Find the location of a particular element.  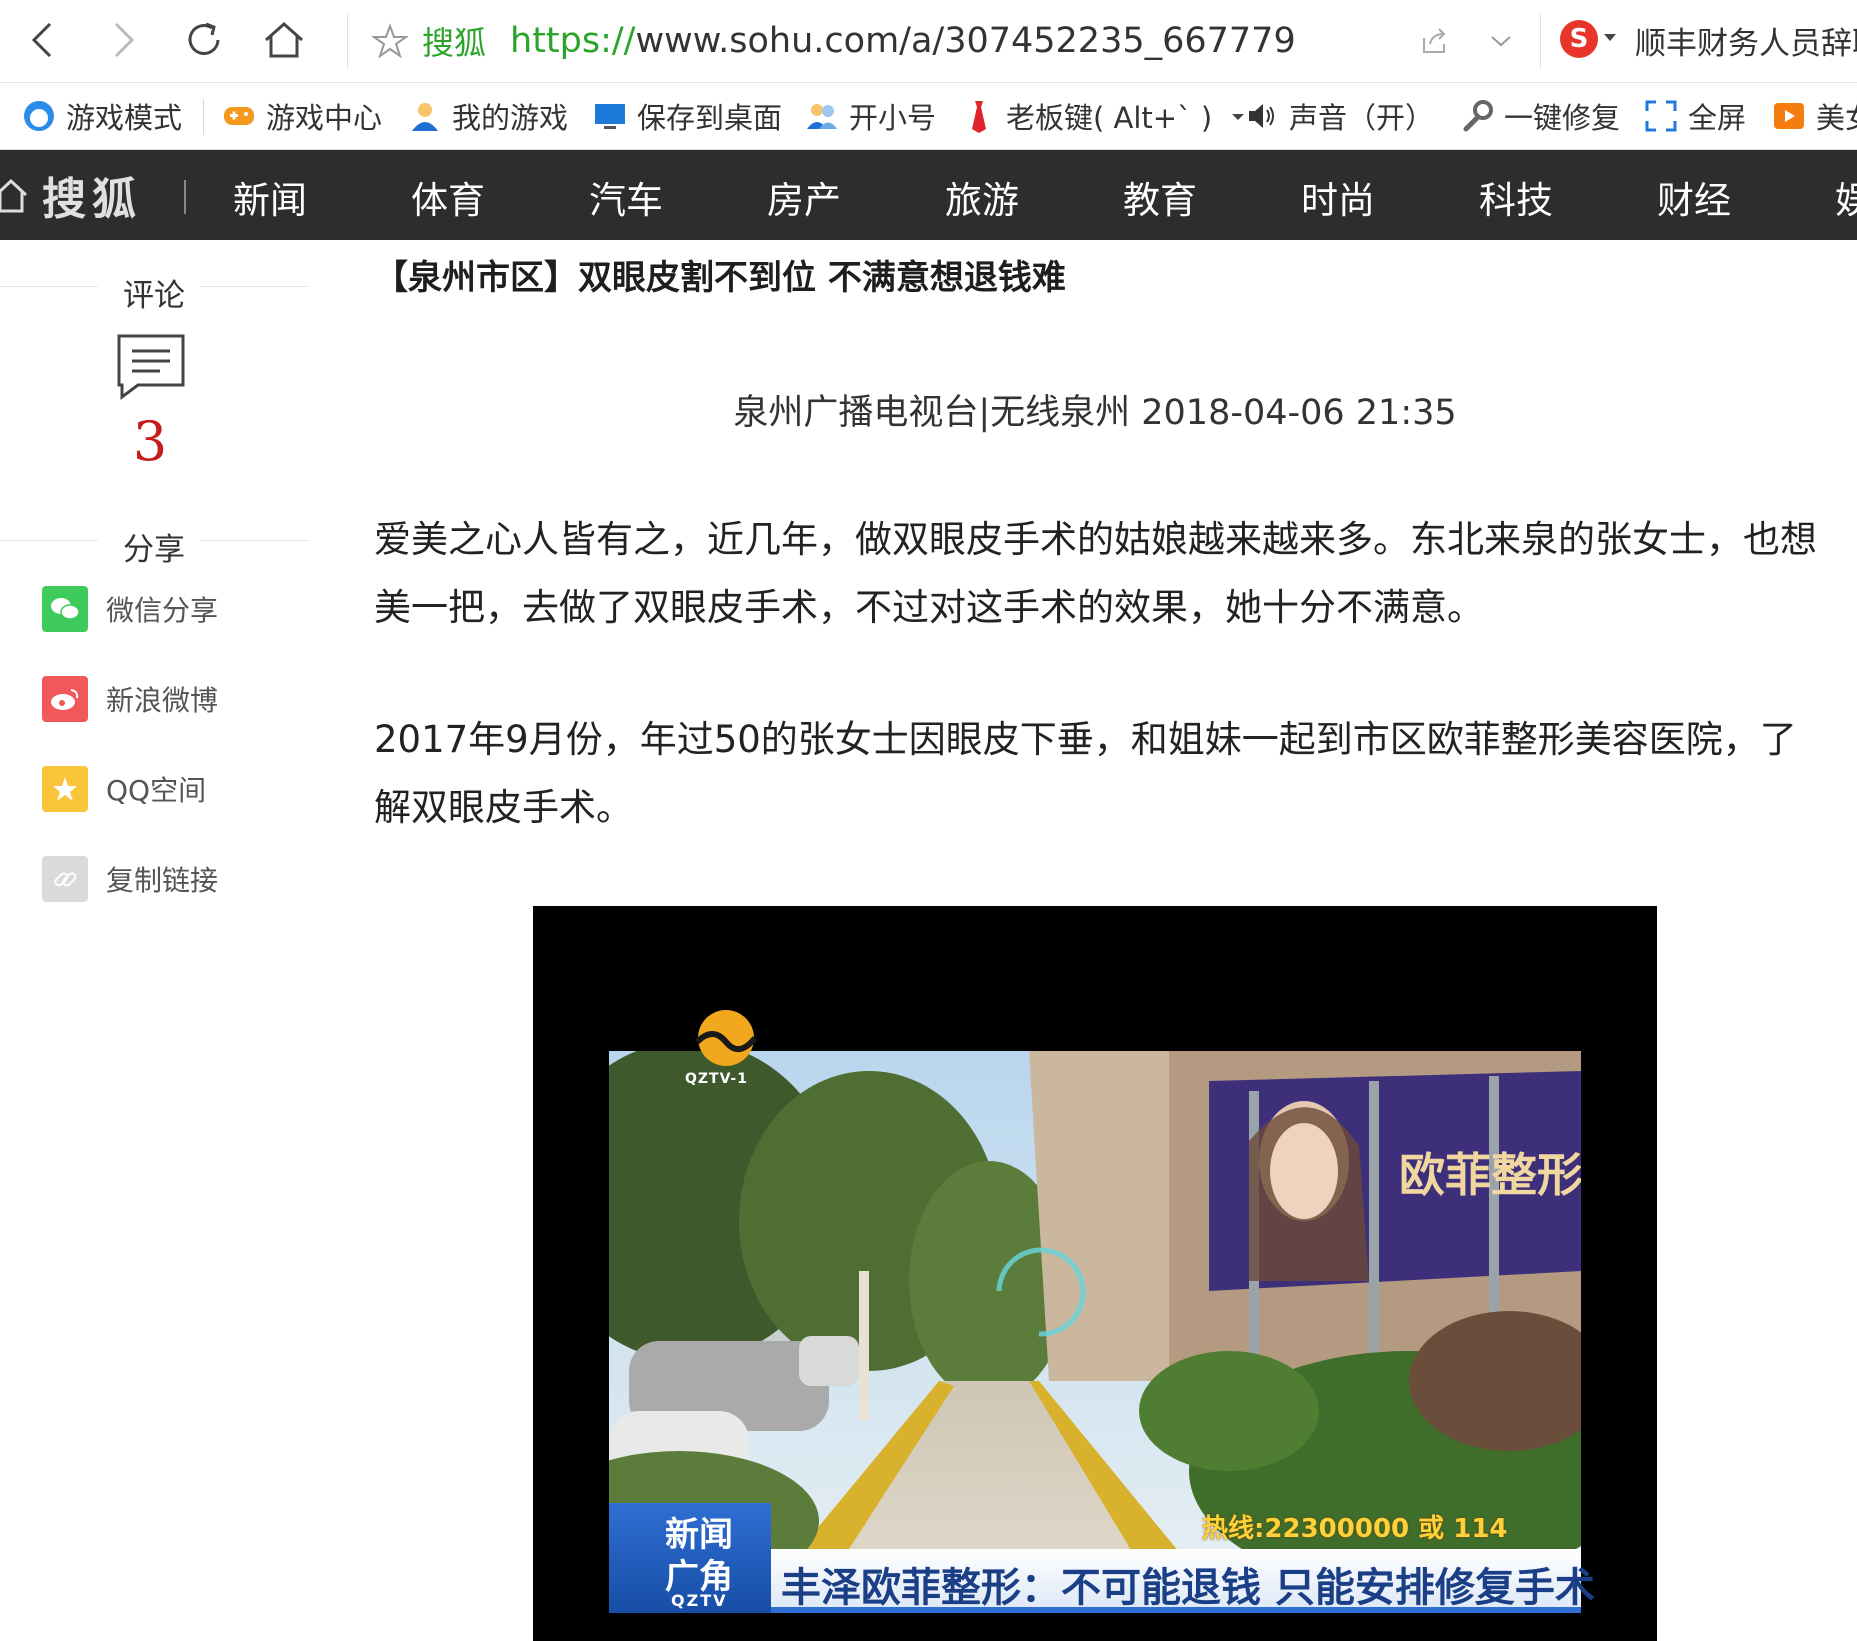

gamepad-icon is located at coordinates (239, 116).